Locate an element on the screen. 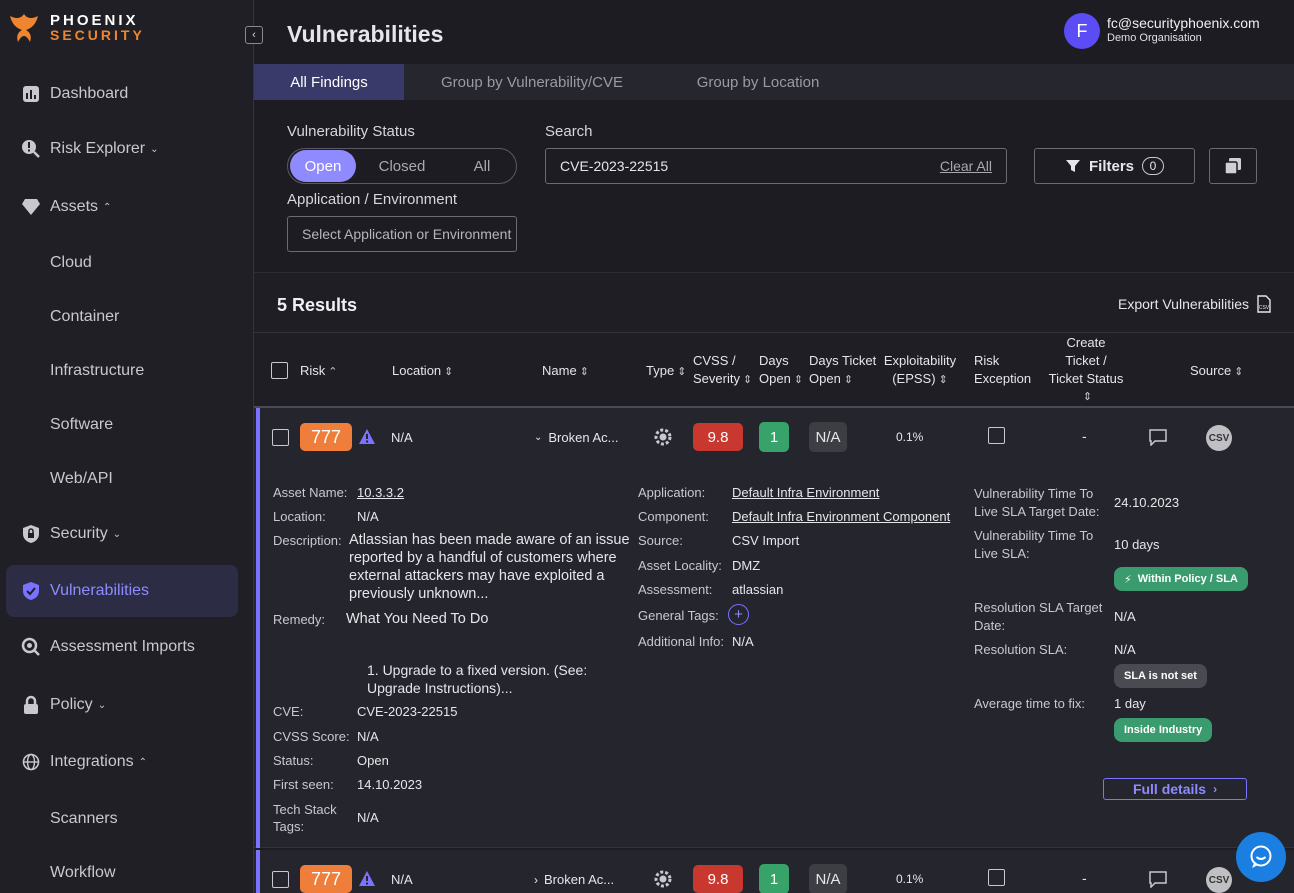 The height and width of the screenshot is (893, 1294). sidebar-item-workflow: Workflow is located at coordinates (122, 870).